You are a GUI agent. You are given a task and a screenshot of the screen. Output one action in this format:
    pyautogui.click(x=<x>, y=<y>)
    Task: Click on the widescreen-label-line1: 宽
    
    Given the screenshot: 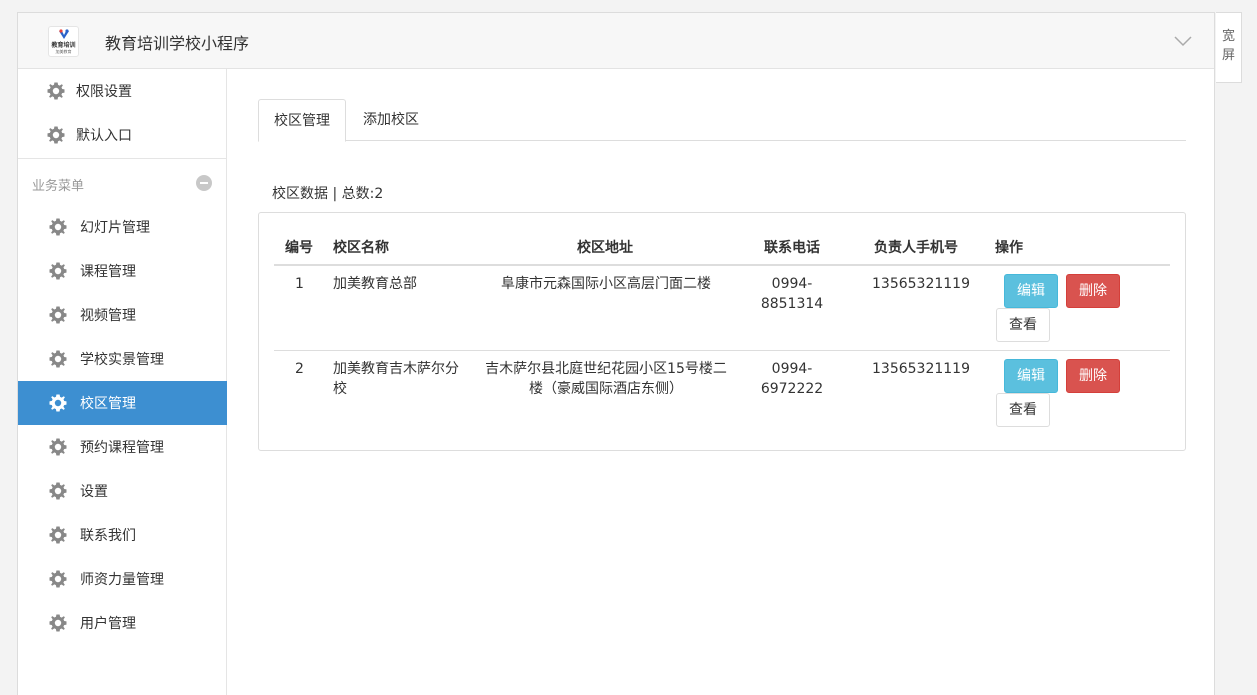 What is the action you would take?
    pyautogui.click(x=1228, y=36)
    